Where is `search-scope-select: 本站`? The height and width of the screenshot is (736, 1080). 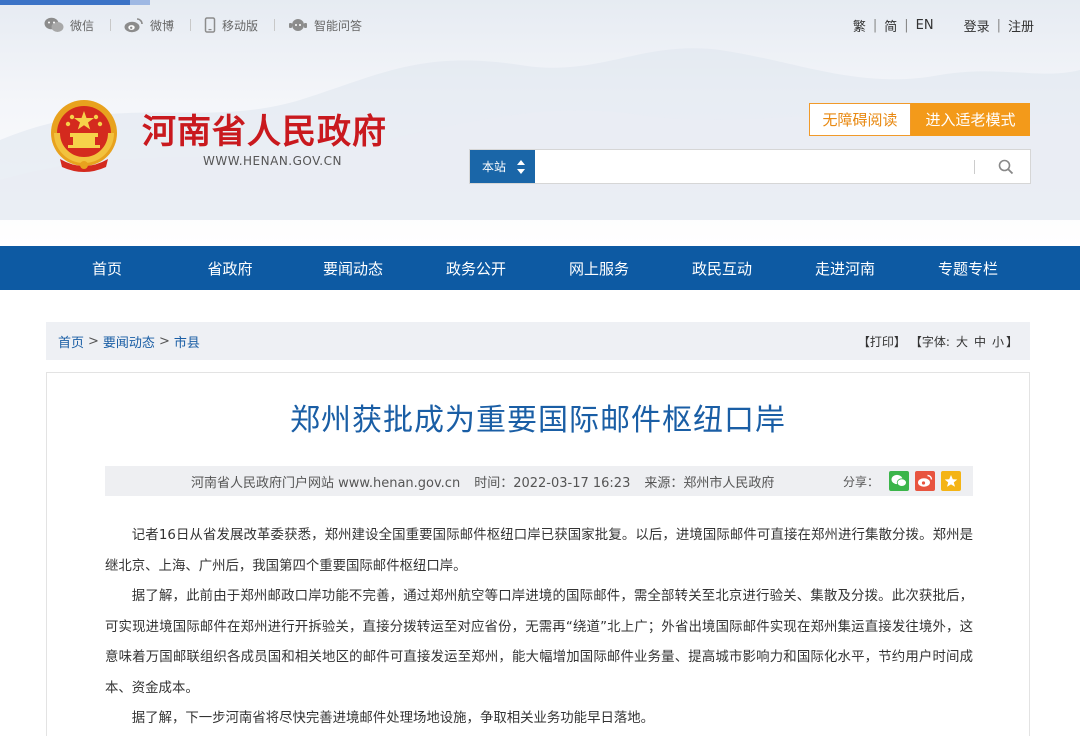 search-scope-select: 本站 is located at coordinates (502, 166).